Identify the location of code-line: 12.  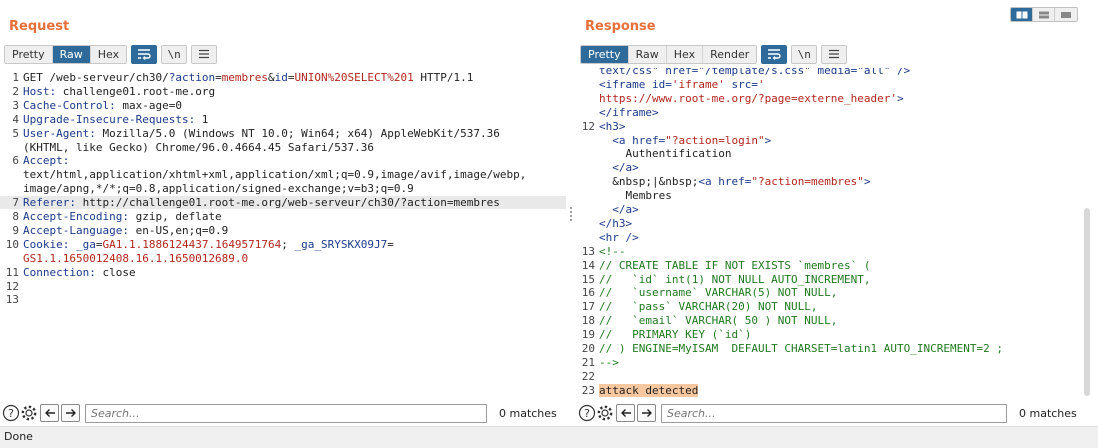
(283, 286).